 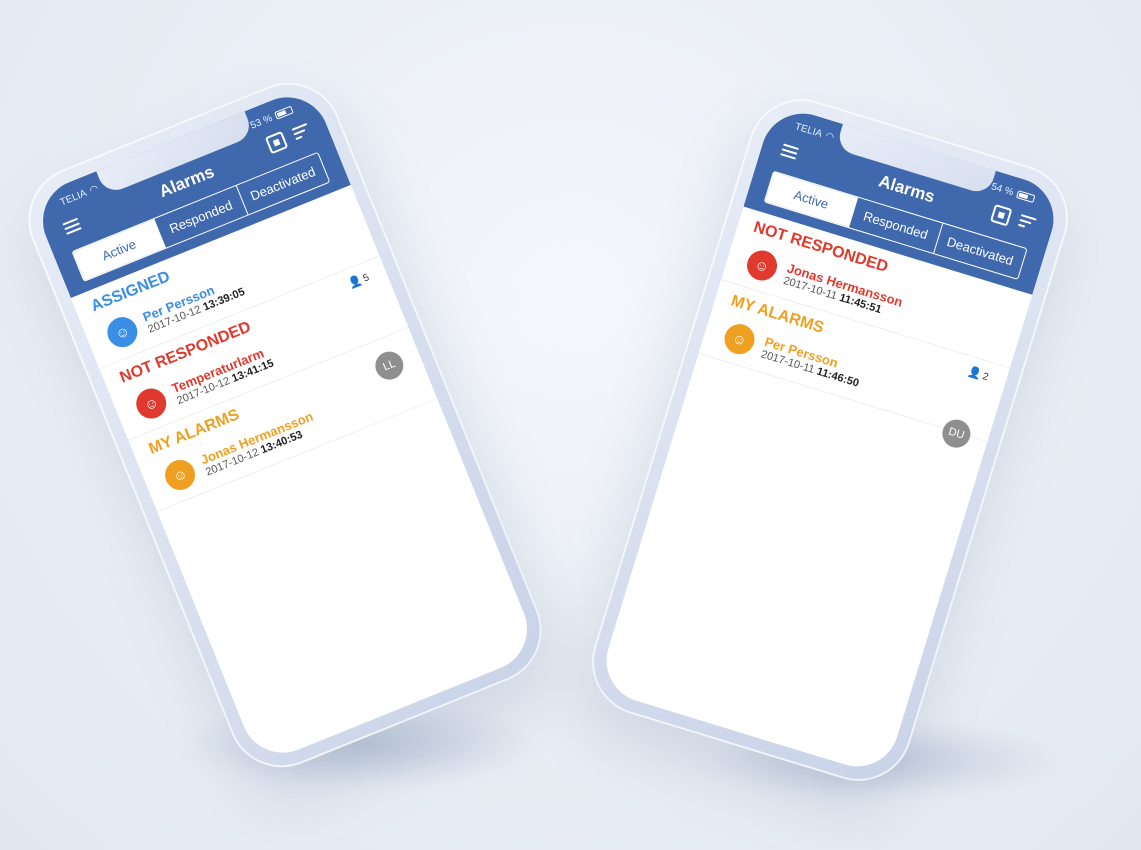 What do you see at coordinates (956, 434) in the screenshot?
I see `avatar: DU` at bounding box center [956, 434].